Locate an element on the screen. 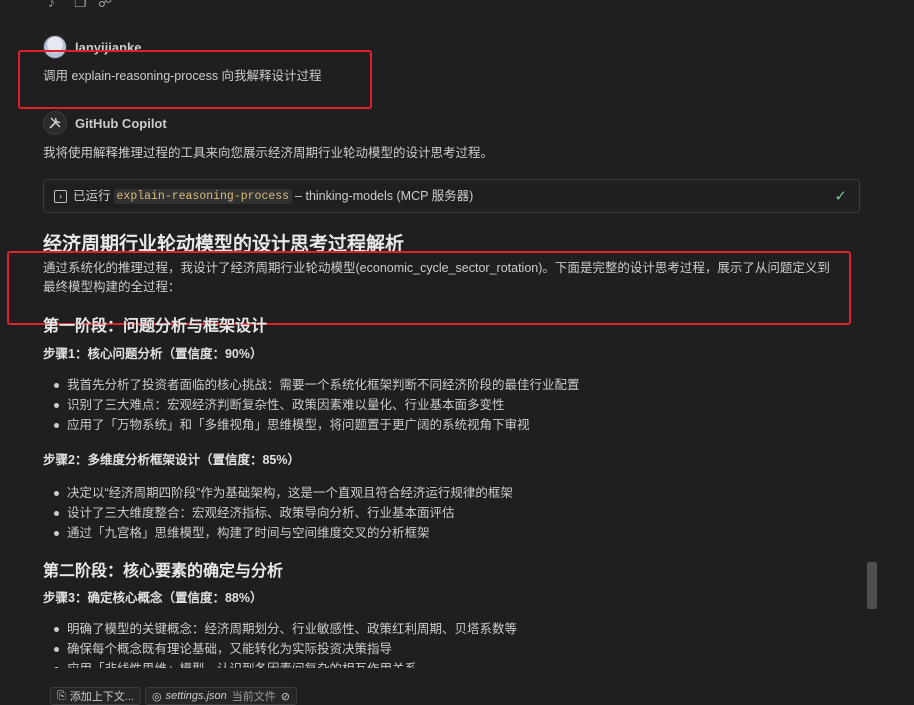 The width and height of the screenshot is (914, 705). speaker-icon: ♪ is located at coordinates (51, 4).